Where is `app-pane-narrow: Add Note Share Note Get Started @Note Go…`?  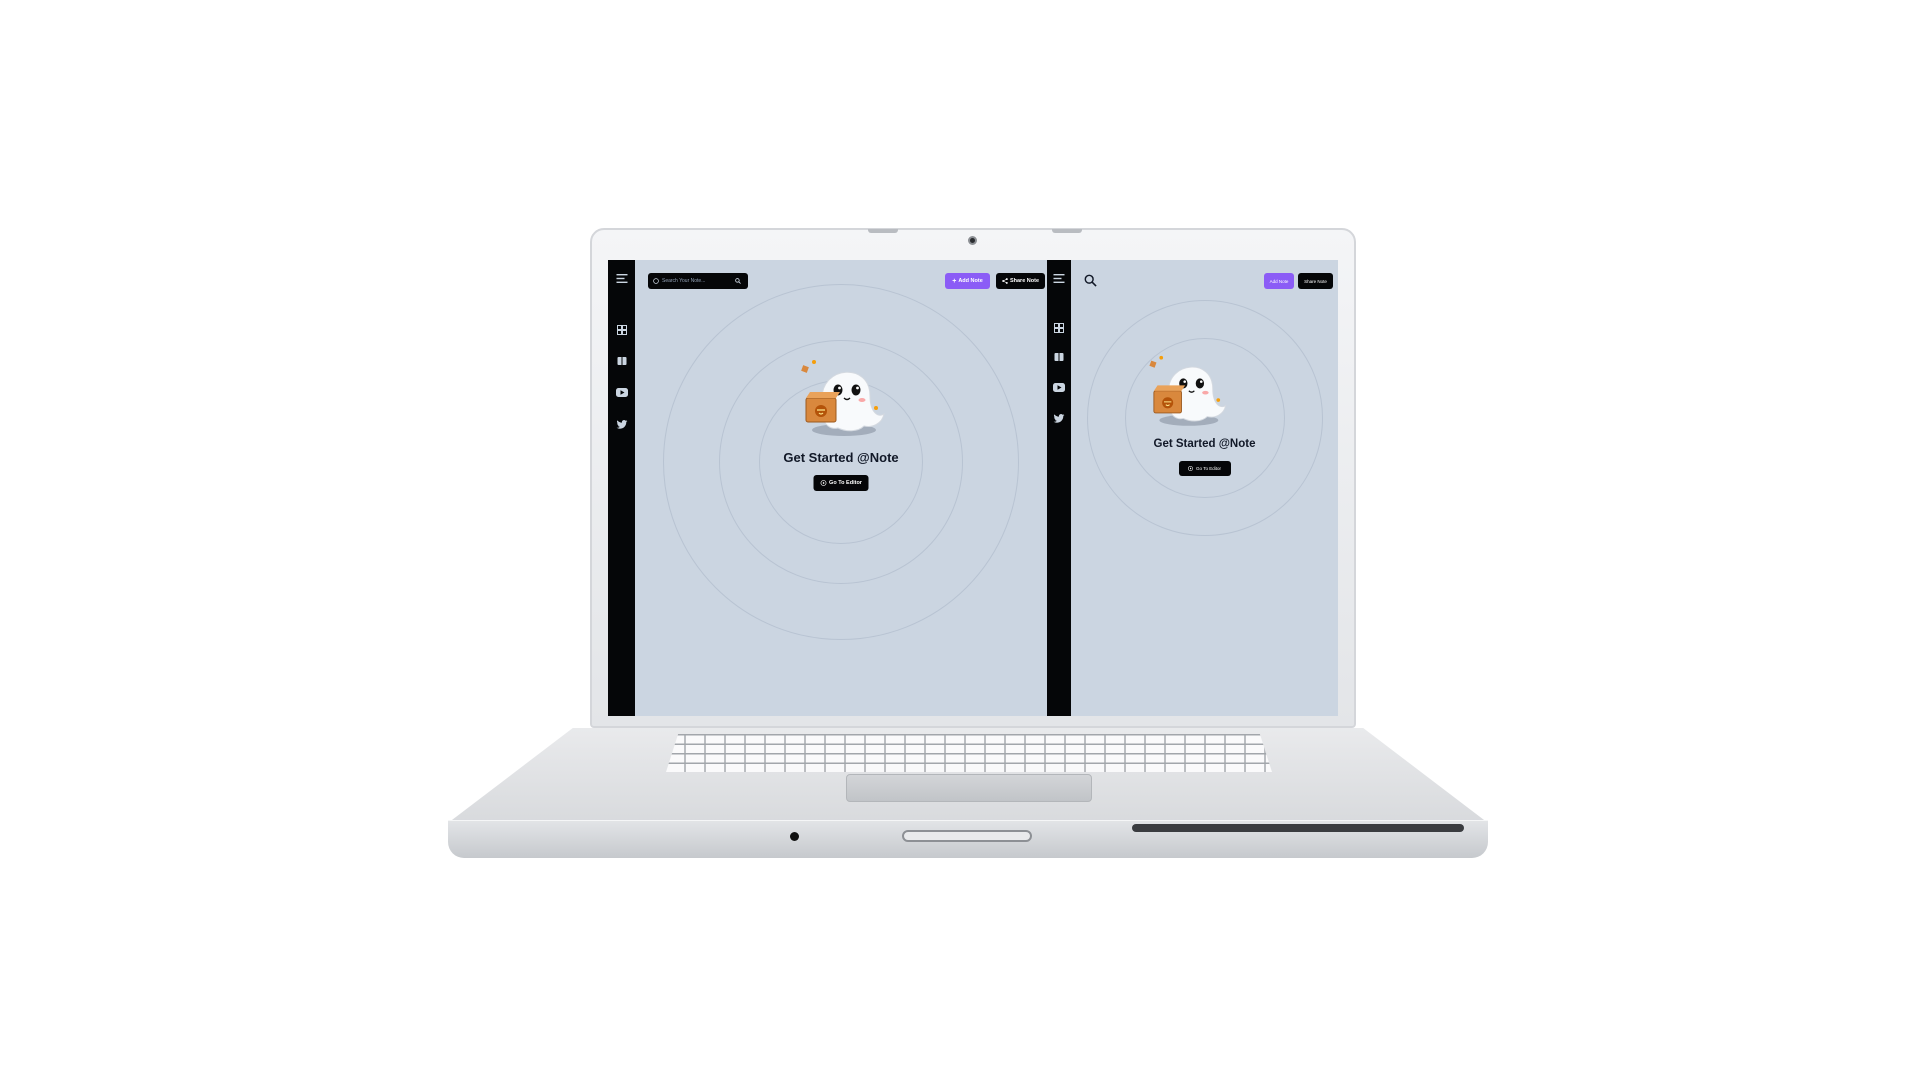 app-pane-narrow: Add Note Share Note Get Started @Note Go… is located at coordinates (1192, 488).